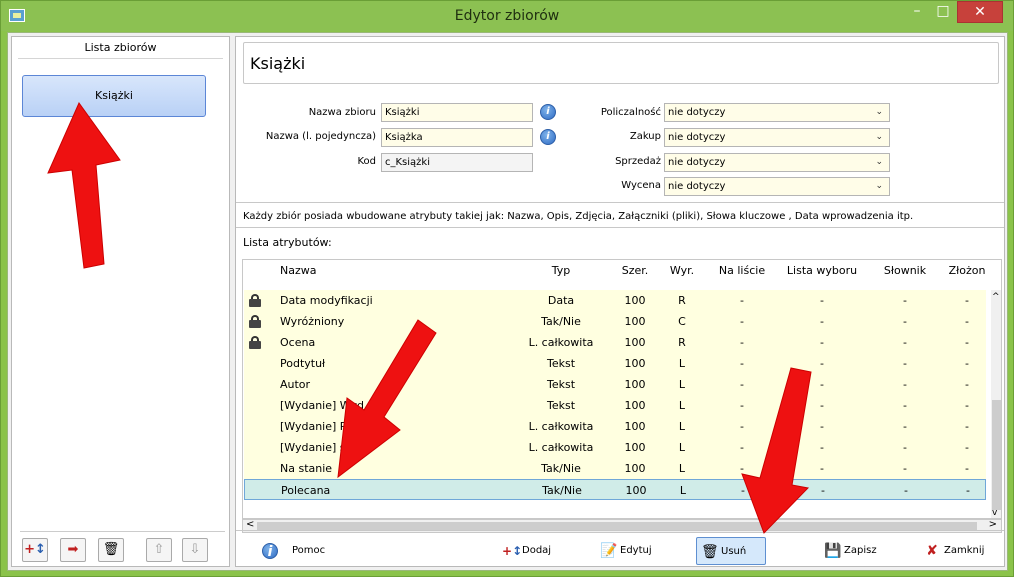 This screenshot has width=1014, height=577. Describe the element at coordinates (777, 162) in the screenshot. I see `sale-select: nie dotyczy ⌄` at that location.